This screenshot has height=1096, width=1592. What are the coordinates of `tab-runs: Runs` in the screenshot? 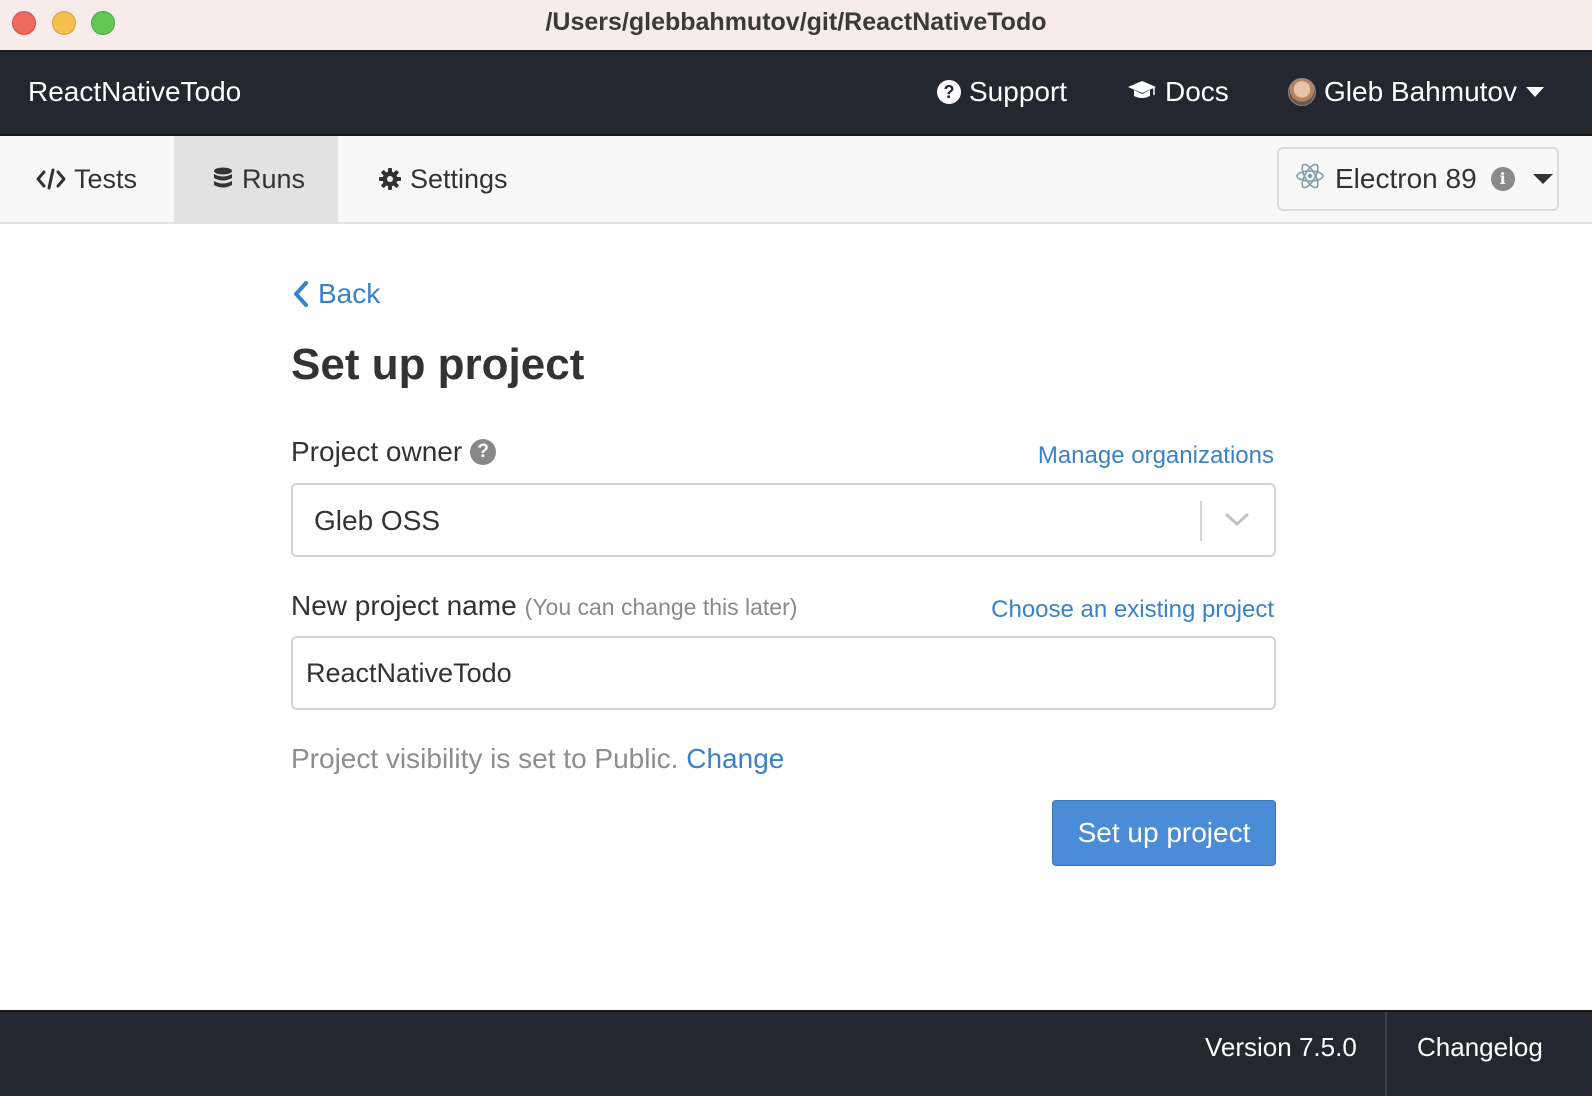 It's located at (256, 179).